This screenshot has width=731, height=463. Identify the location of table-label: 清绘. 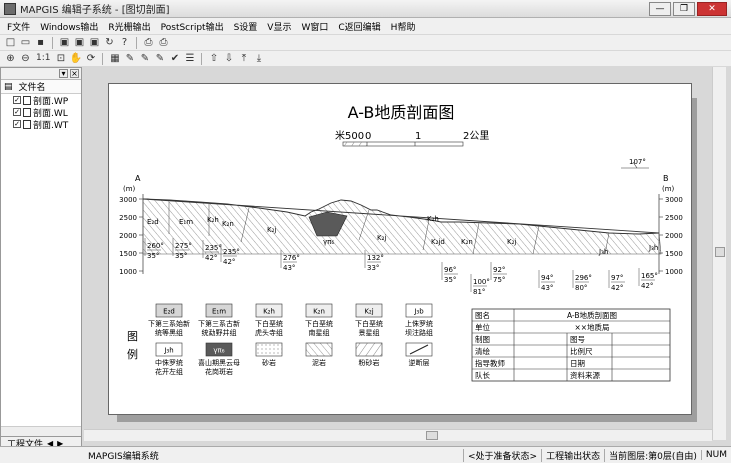
(482, 351).